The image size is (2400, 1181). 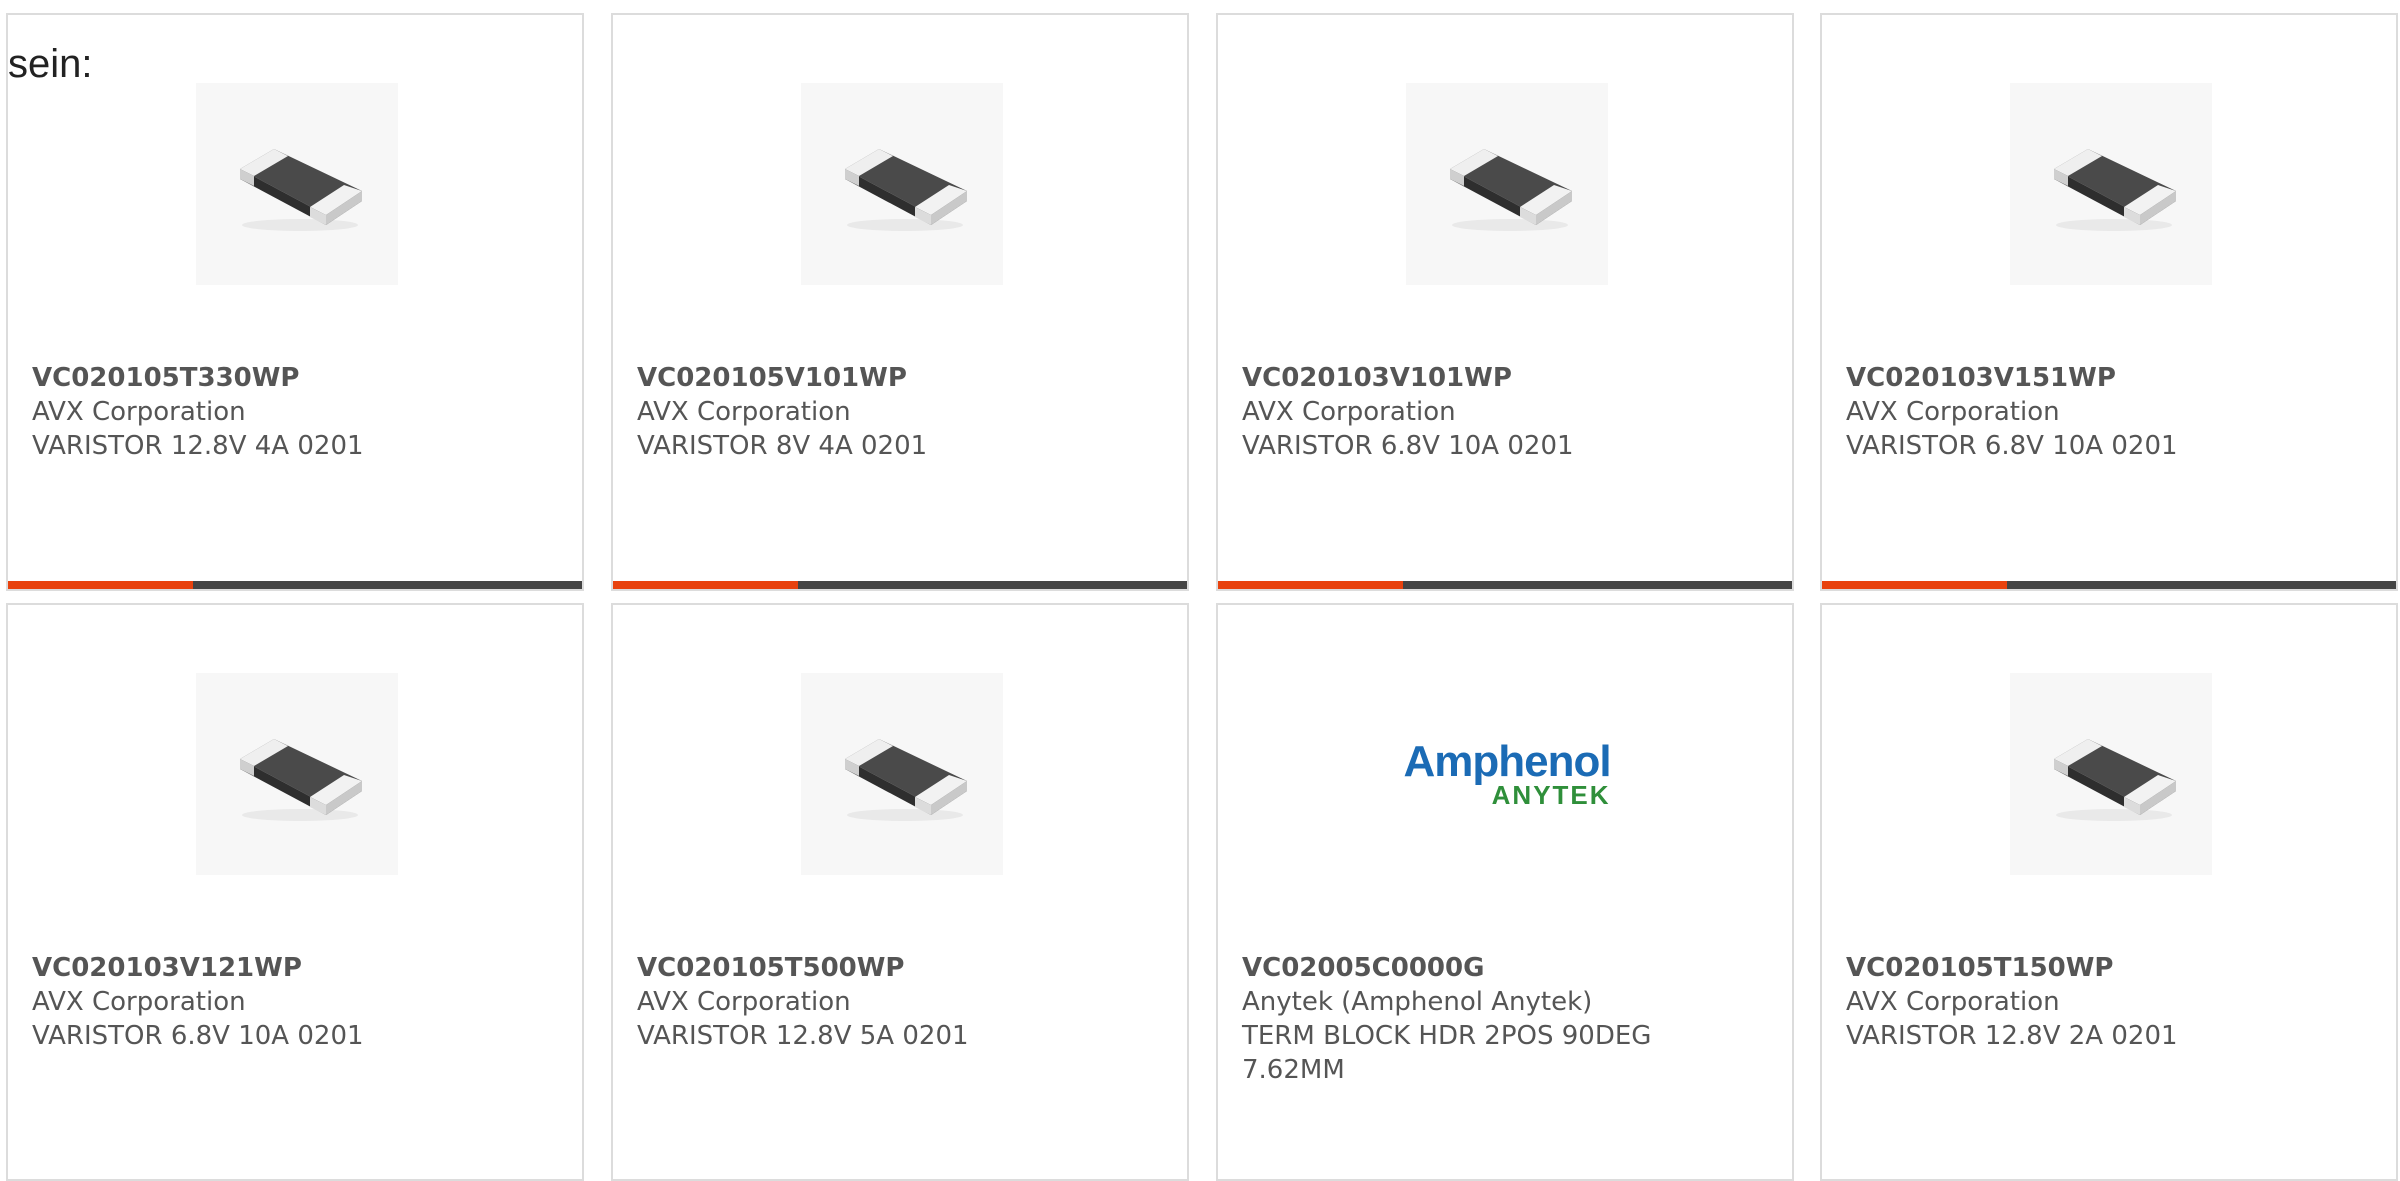 What do you see at coordinates (2106, 968) in the screenshot?
I see `part-number: VC020105T150WP` at bounding box center [2106, 968].